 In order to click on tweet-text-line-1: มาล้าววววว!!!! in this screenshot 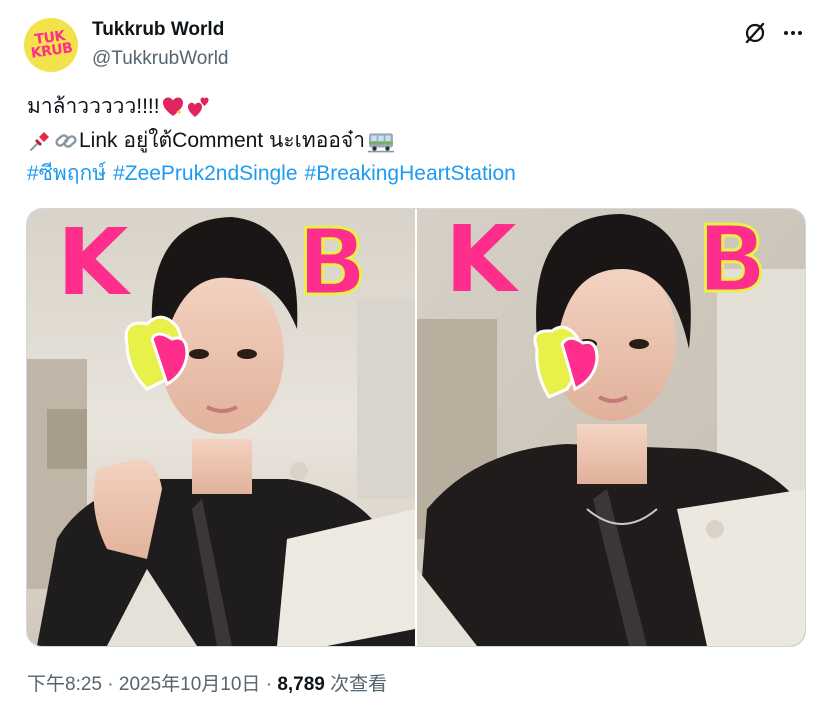, I will do `click(119, 107)`.